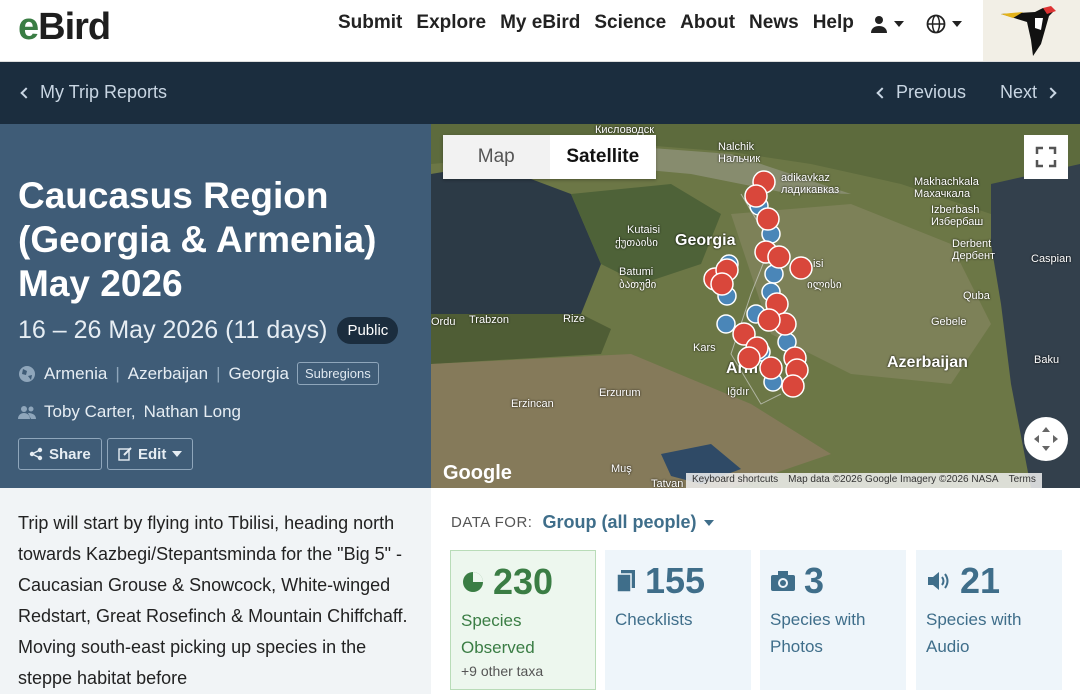 The image size is (1080, 694). What do you see at coordinates (258, 374) in the screenshot?
I see `region-link-georgia: Georgia` at bounding box center [258, 374].